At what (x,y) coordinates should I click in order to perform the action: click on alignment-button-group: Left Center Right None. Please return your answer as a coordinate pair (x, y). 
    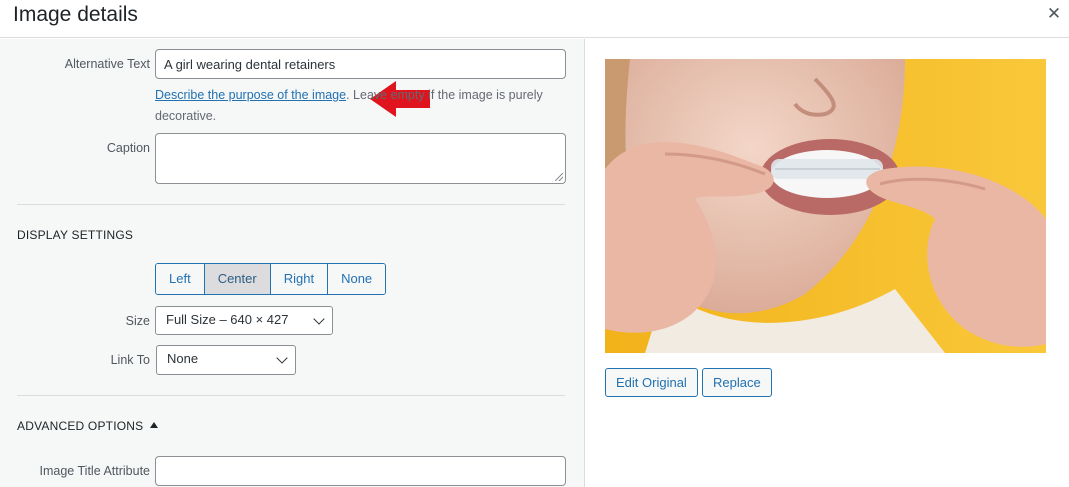
    Looking at the image, I should click on (271, 279).